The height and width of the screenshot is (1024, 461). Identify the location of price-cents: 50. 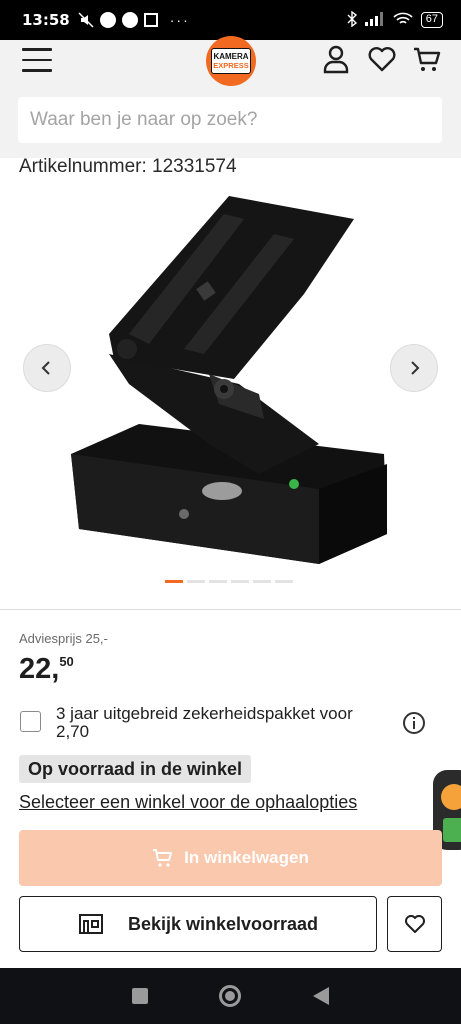
(66, 661).